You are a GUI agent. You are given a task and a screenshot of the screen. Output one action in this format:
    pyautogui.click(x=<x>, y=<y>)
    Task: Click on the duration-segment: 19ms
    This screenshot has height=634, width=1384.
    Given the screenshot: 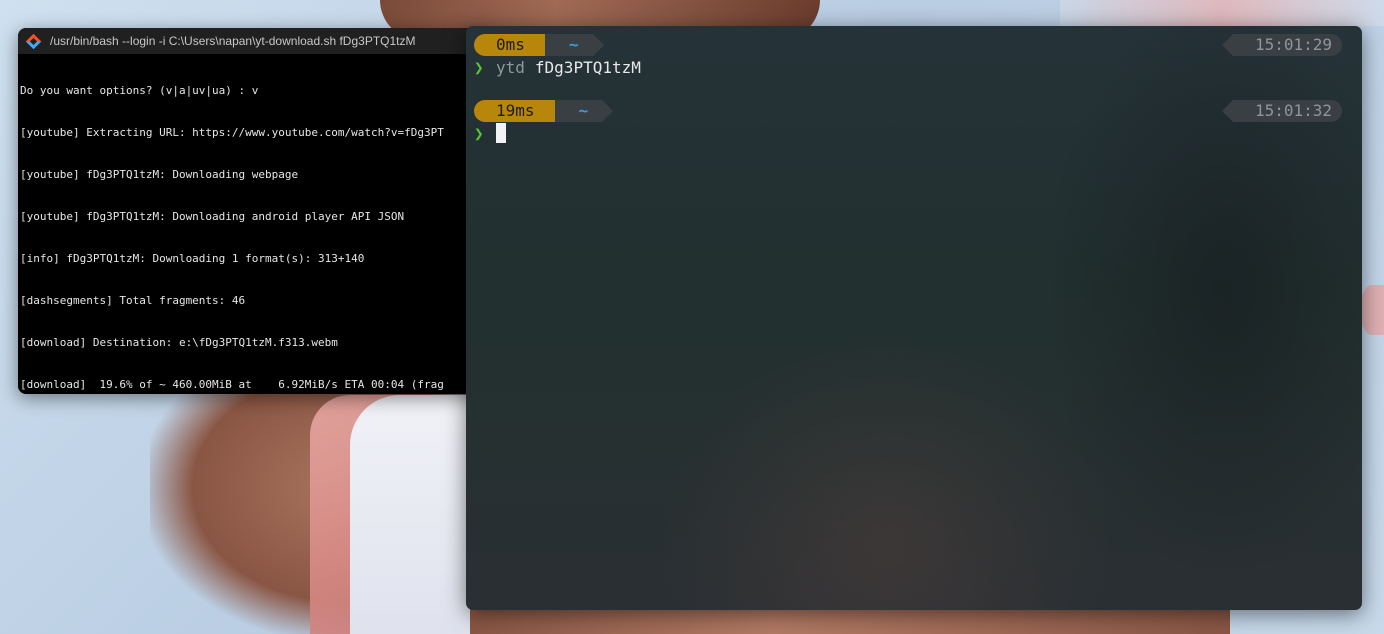 What is the action you would take?
    pyautogui.click(x=520, y=111)
    